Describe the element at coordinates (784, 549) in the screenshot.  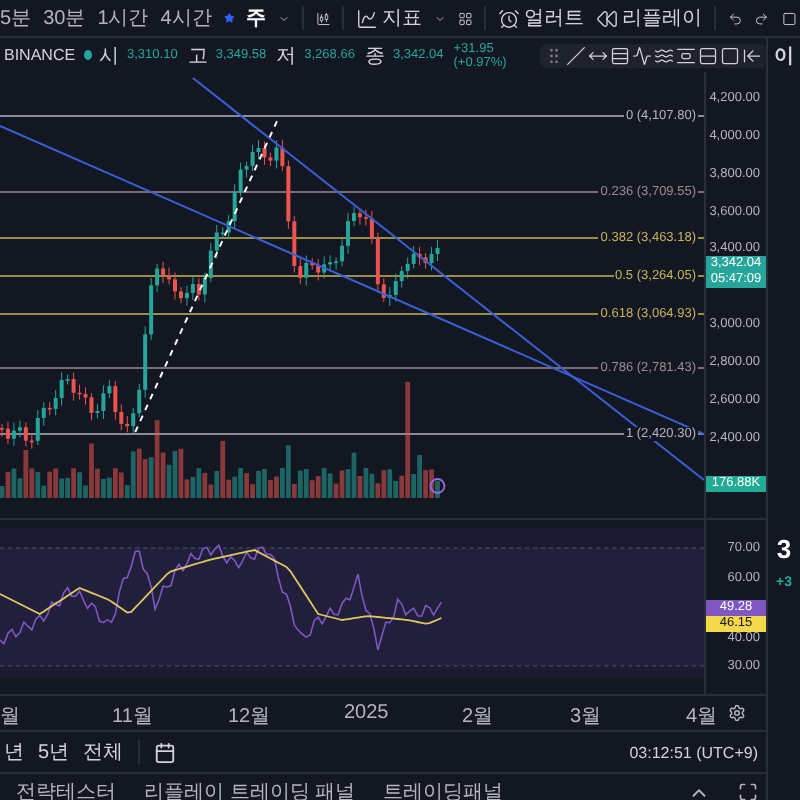
I see `sidebar-price: 3` at that location.